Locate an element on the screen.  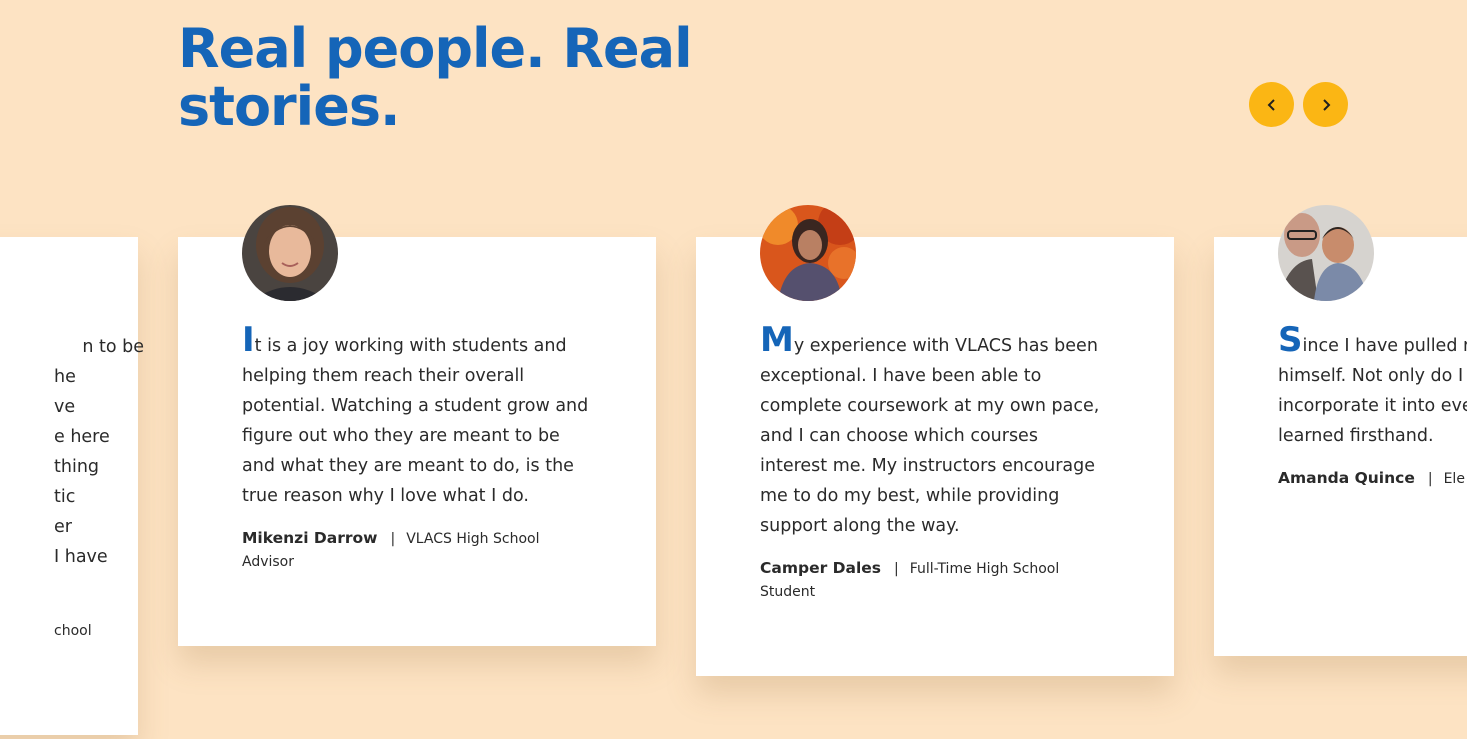
author-name: Camper Dales is located at coordinates (821, 568).